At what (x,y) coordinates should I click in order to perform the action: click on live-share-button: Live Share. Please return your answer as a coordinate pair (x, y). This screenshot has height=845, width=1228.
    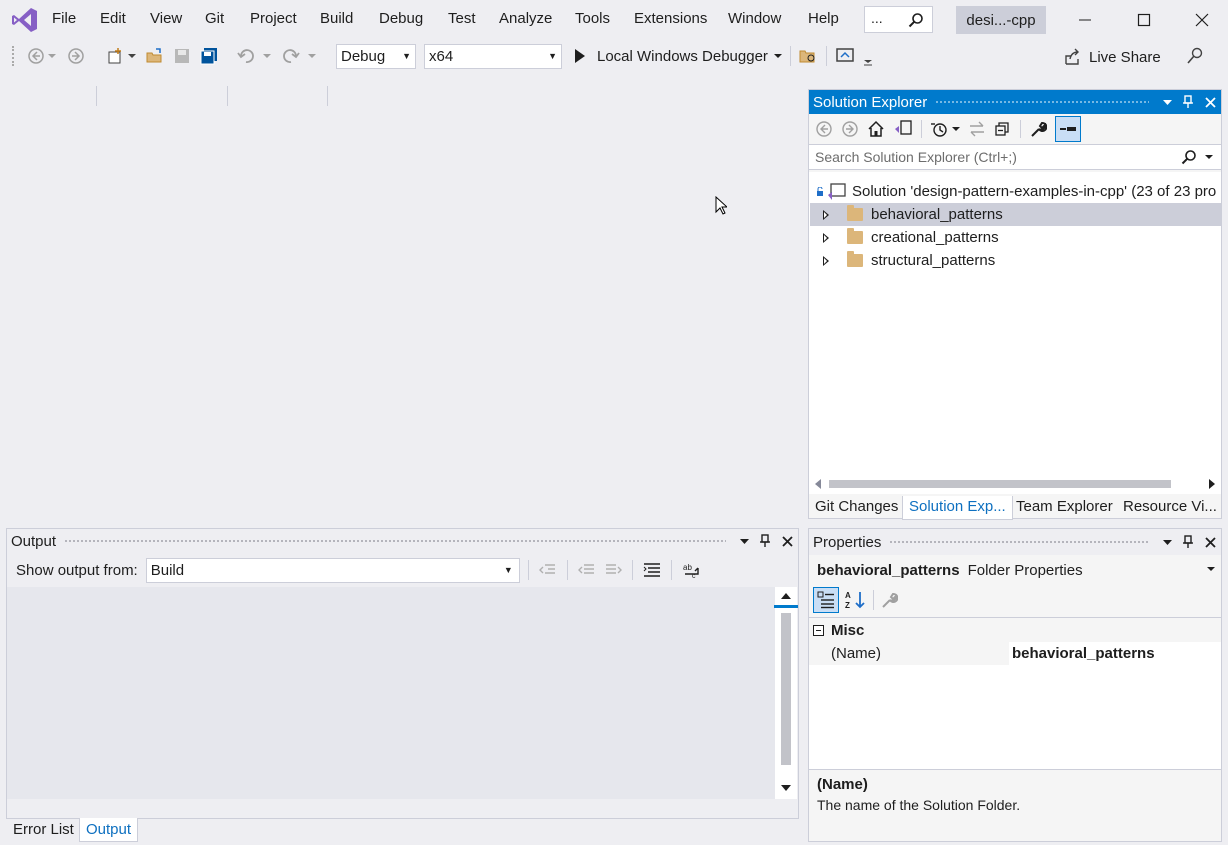
    Looking at the image, I should click on (1112, 57).